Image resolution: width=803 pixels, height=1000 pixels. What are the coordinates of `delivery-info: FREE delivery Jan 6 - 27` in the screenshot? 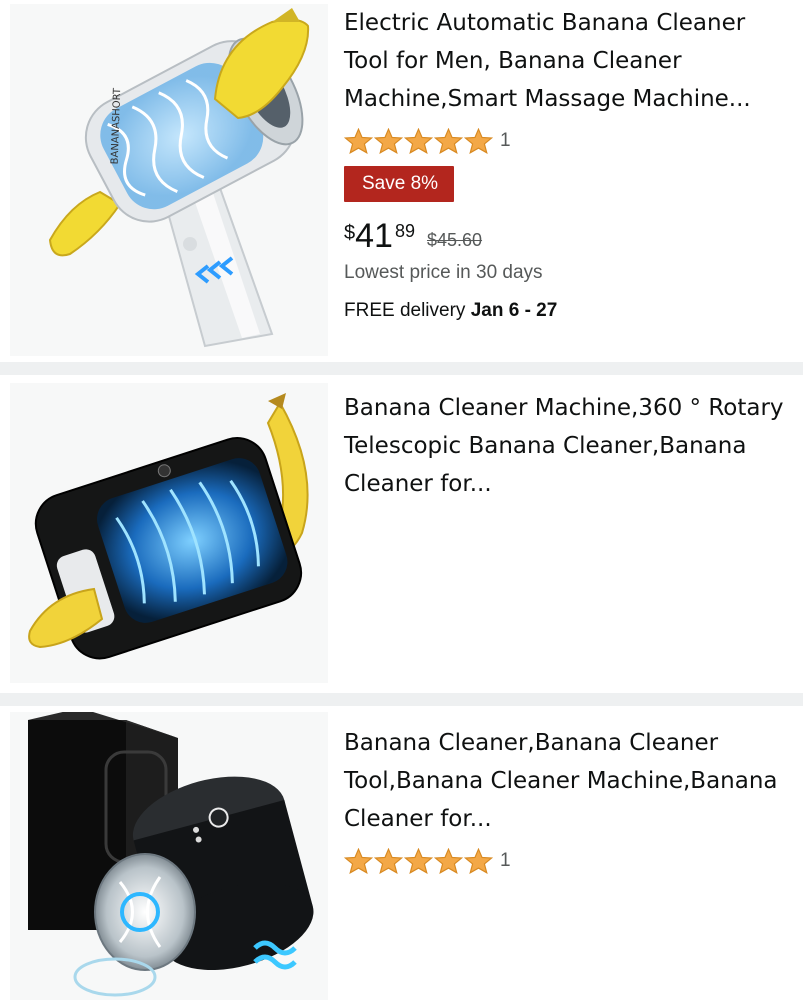 It's located at (564, 311).